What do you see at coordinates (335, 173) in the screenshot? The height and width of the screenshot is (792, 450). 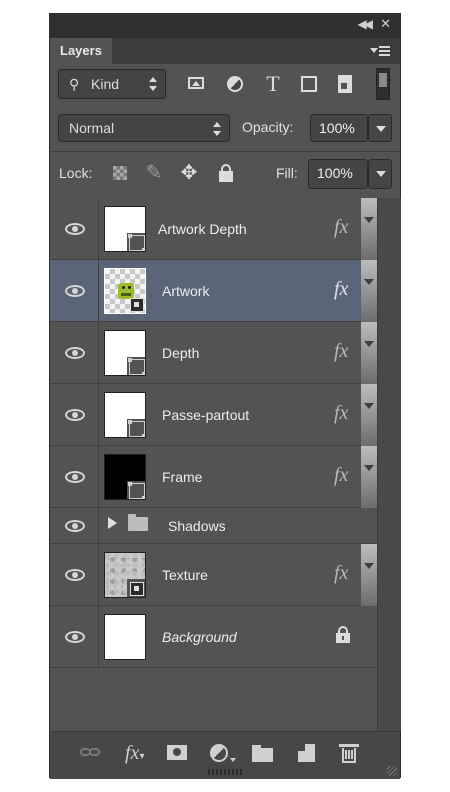 I see `fill-value: 100%` at bounding box center [335, 173].